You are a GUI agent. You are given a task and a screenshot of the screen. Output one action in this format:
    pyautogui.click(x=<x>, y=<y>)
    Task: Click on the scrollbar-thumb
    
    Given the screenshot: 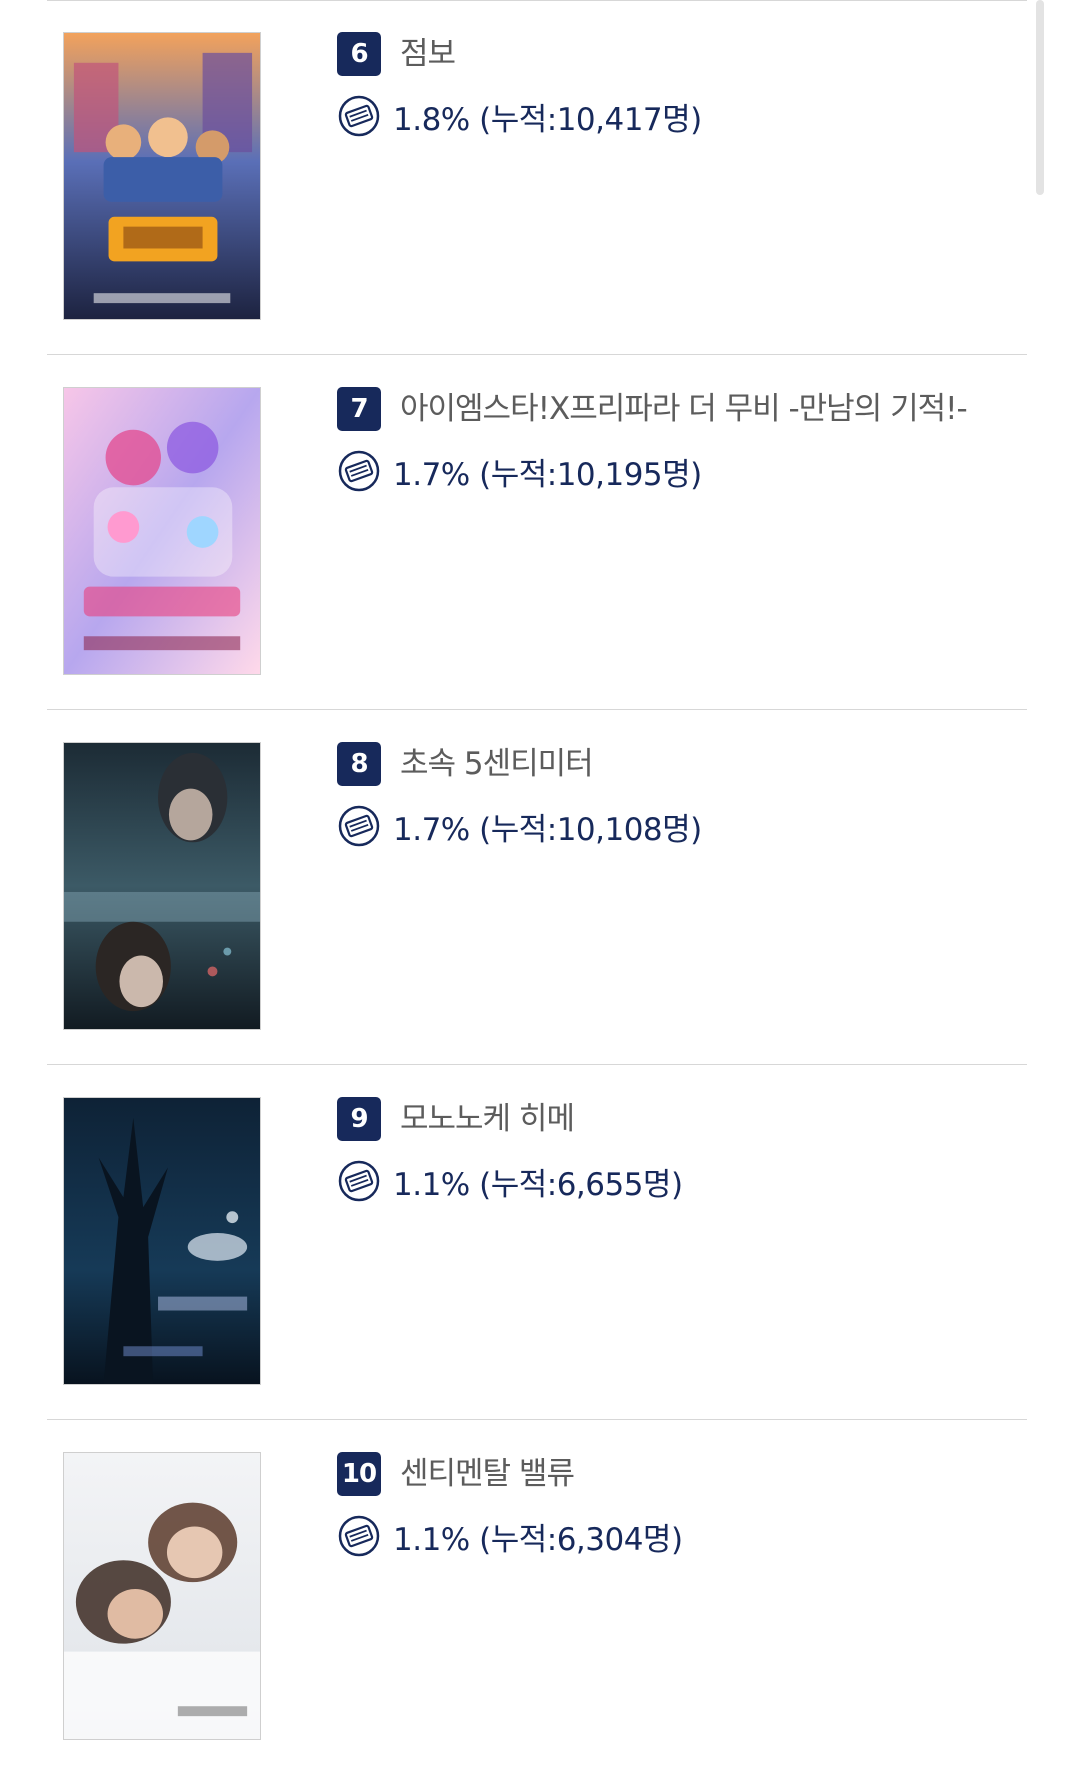 What is the action you would take?
    pyautogui.click(x=1040, y=97)
    